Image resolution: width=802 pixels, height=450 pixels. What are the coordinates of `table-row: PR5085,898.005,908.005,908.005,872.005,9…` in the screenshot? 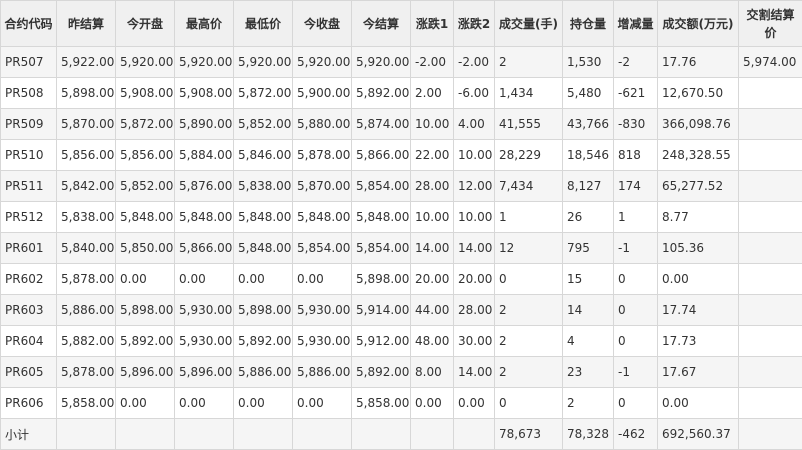 It's located at (401, 93).